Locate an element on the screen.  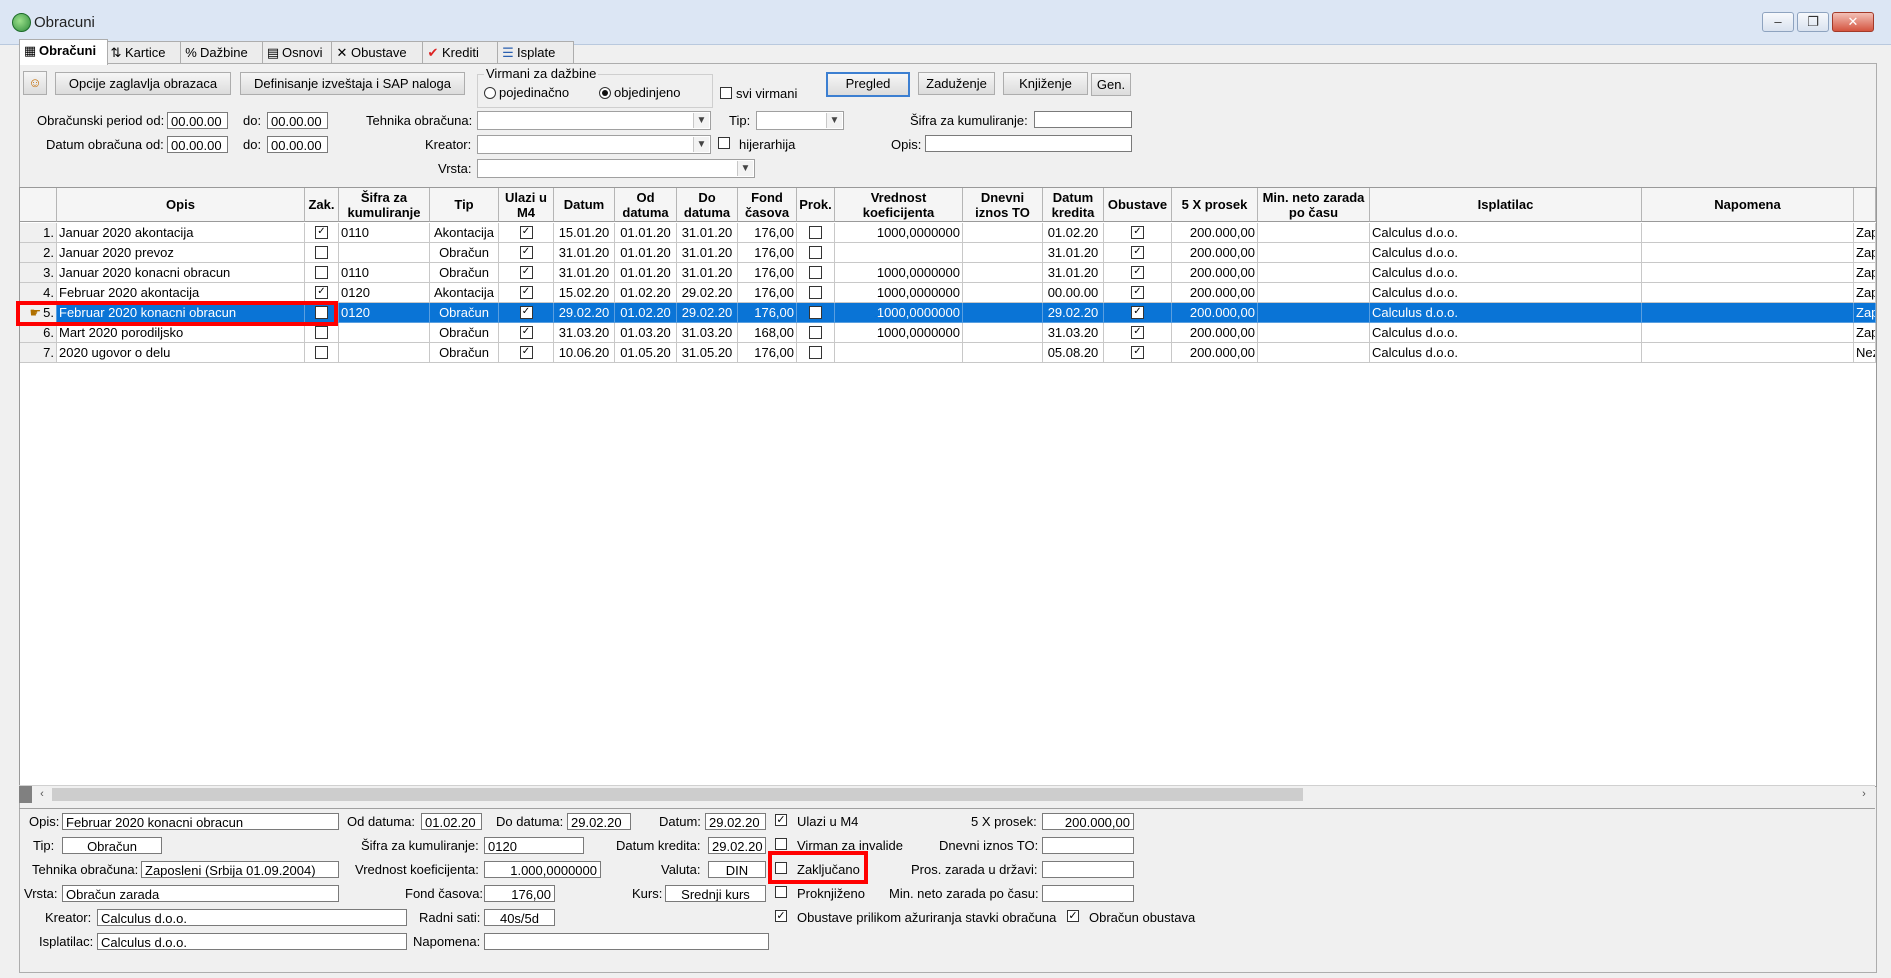
ulazi-m4-checkbox: ✓ is located at coordinates (781, 820).